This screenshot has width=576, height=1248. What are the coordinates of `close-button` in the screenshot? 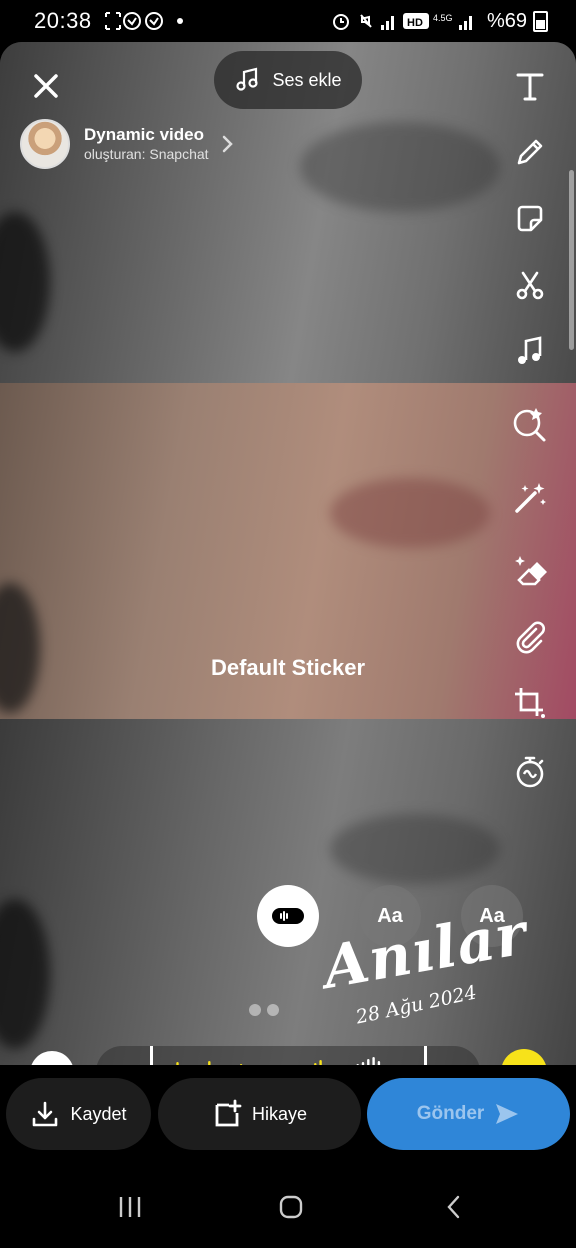 It's located at (46, 86).